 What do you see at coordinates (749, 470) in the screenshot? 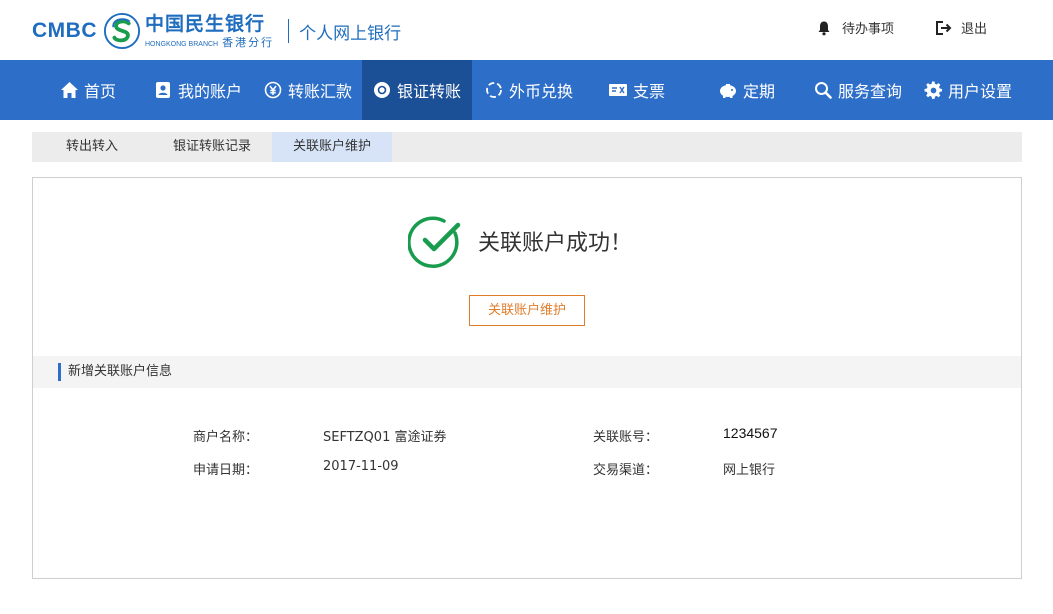
I see `channel-value: 网上银行` at bounding box center [749, 470].